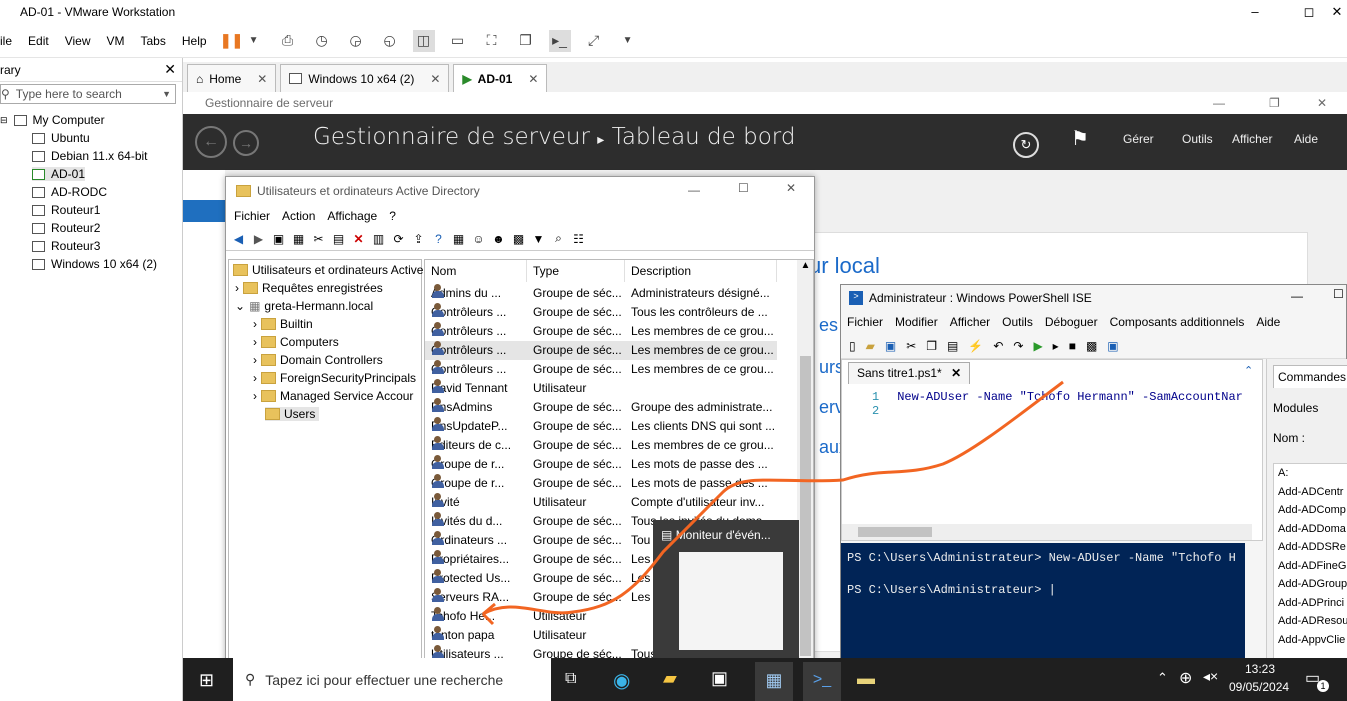 This screenshot has height=701, width=1347. I want to click on menu-help: Help, so click(194, 41).